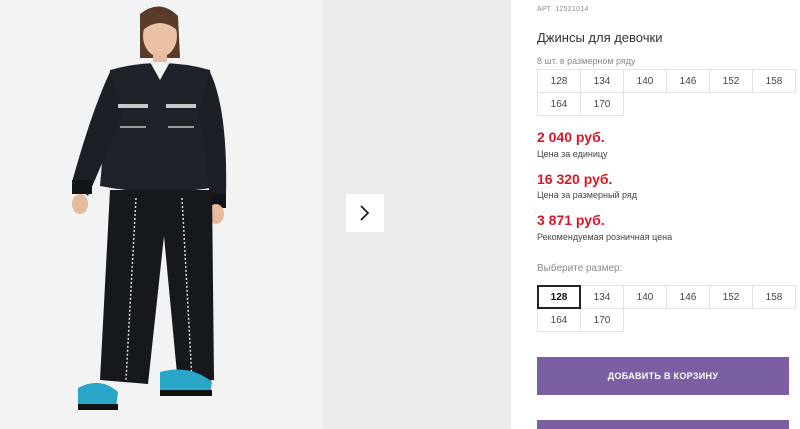 The image size is (800, 429). I want to click on next-photo-button, so click(365, 213).